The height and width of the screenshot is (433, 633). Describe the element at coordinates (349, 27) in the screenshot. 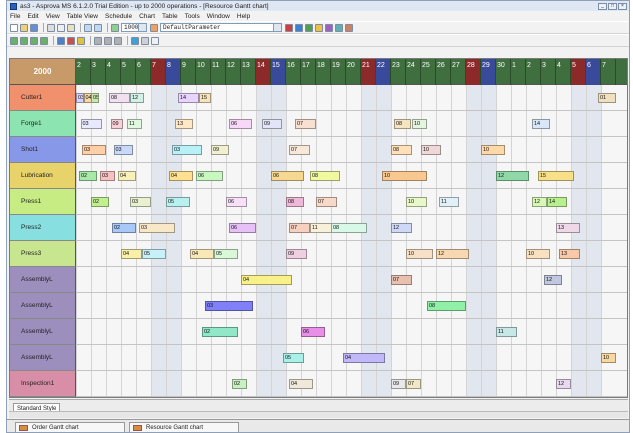

I see `chart-icon` at that location.